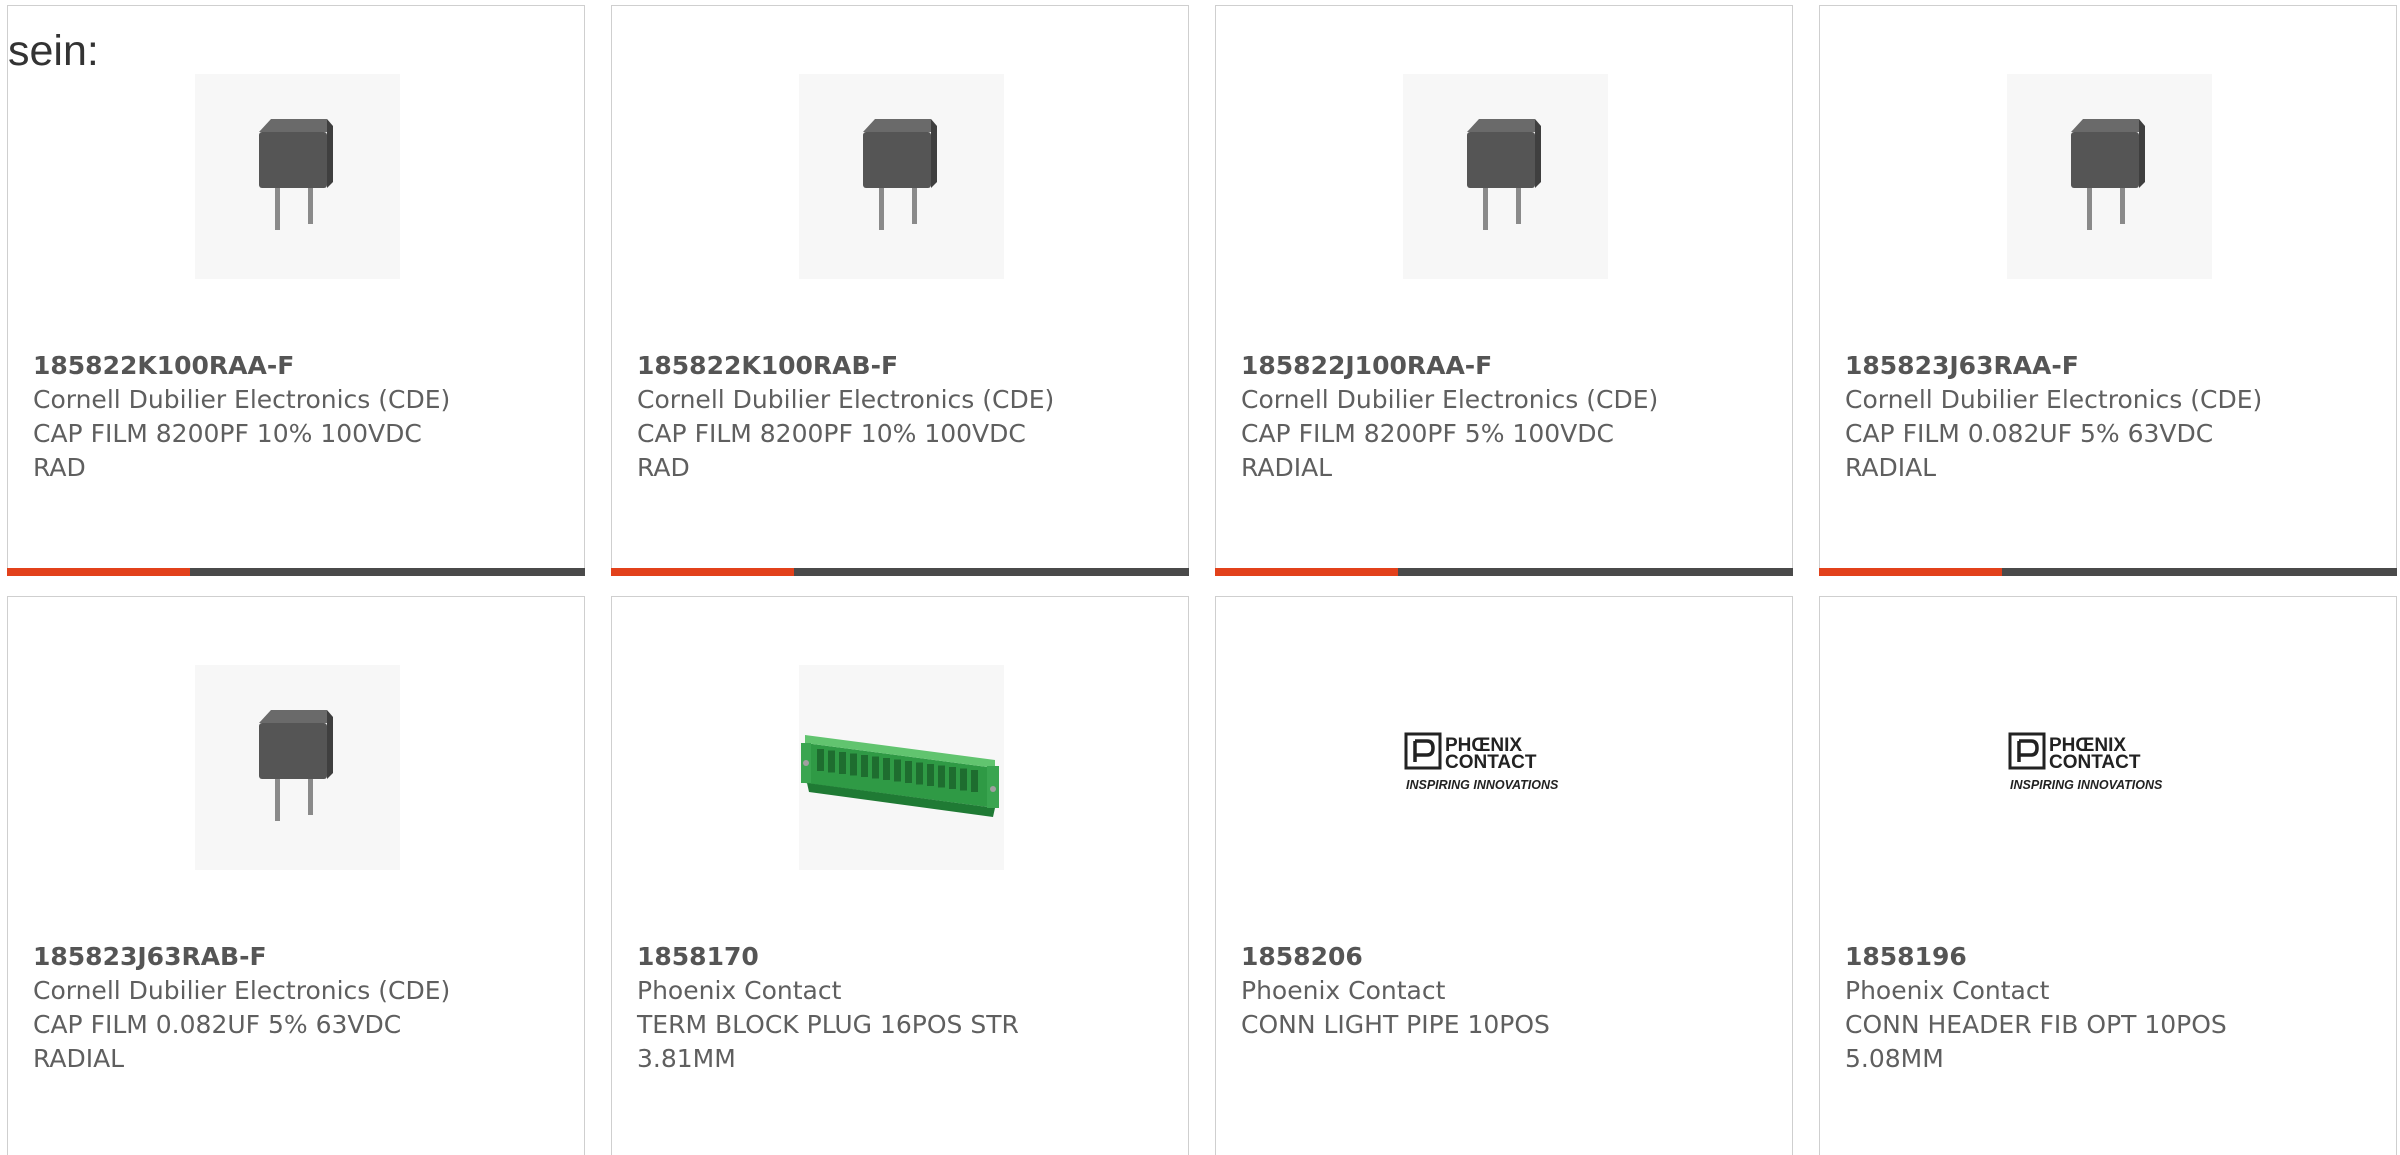 The width and height of the screenshot is (2400, 1155). I want to click on part-number-link: 1858196, so click(2105, 957).